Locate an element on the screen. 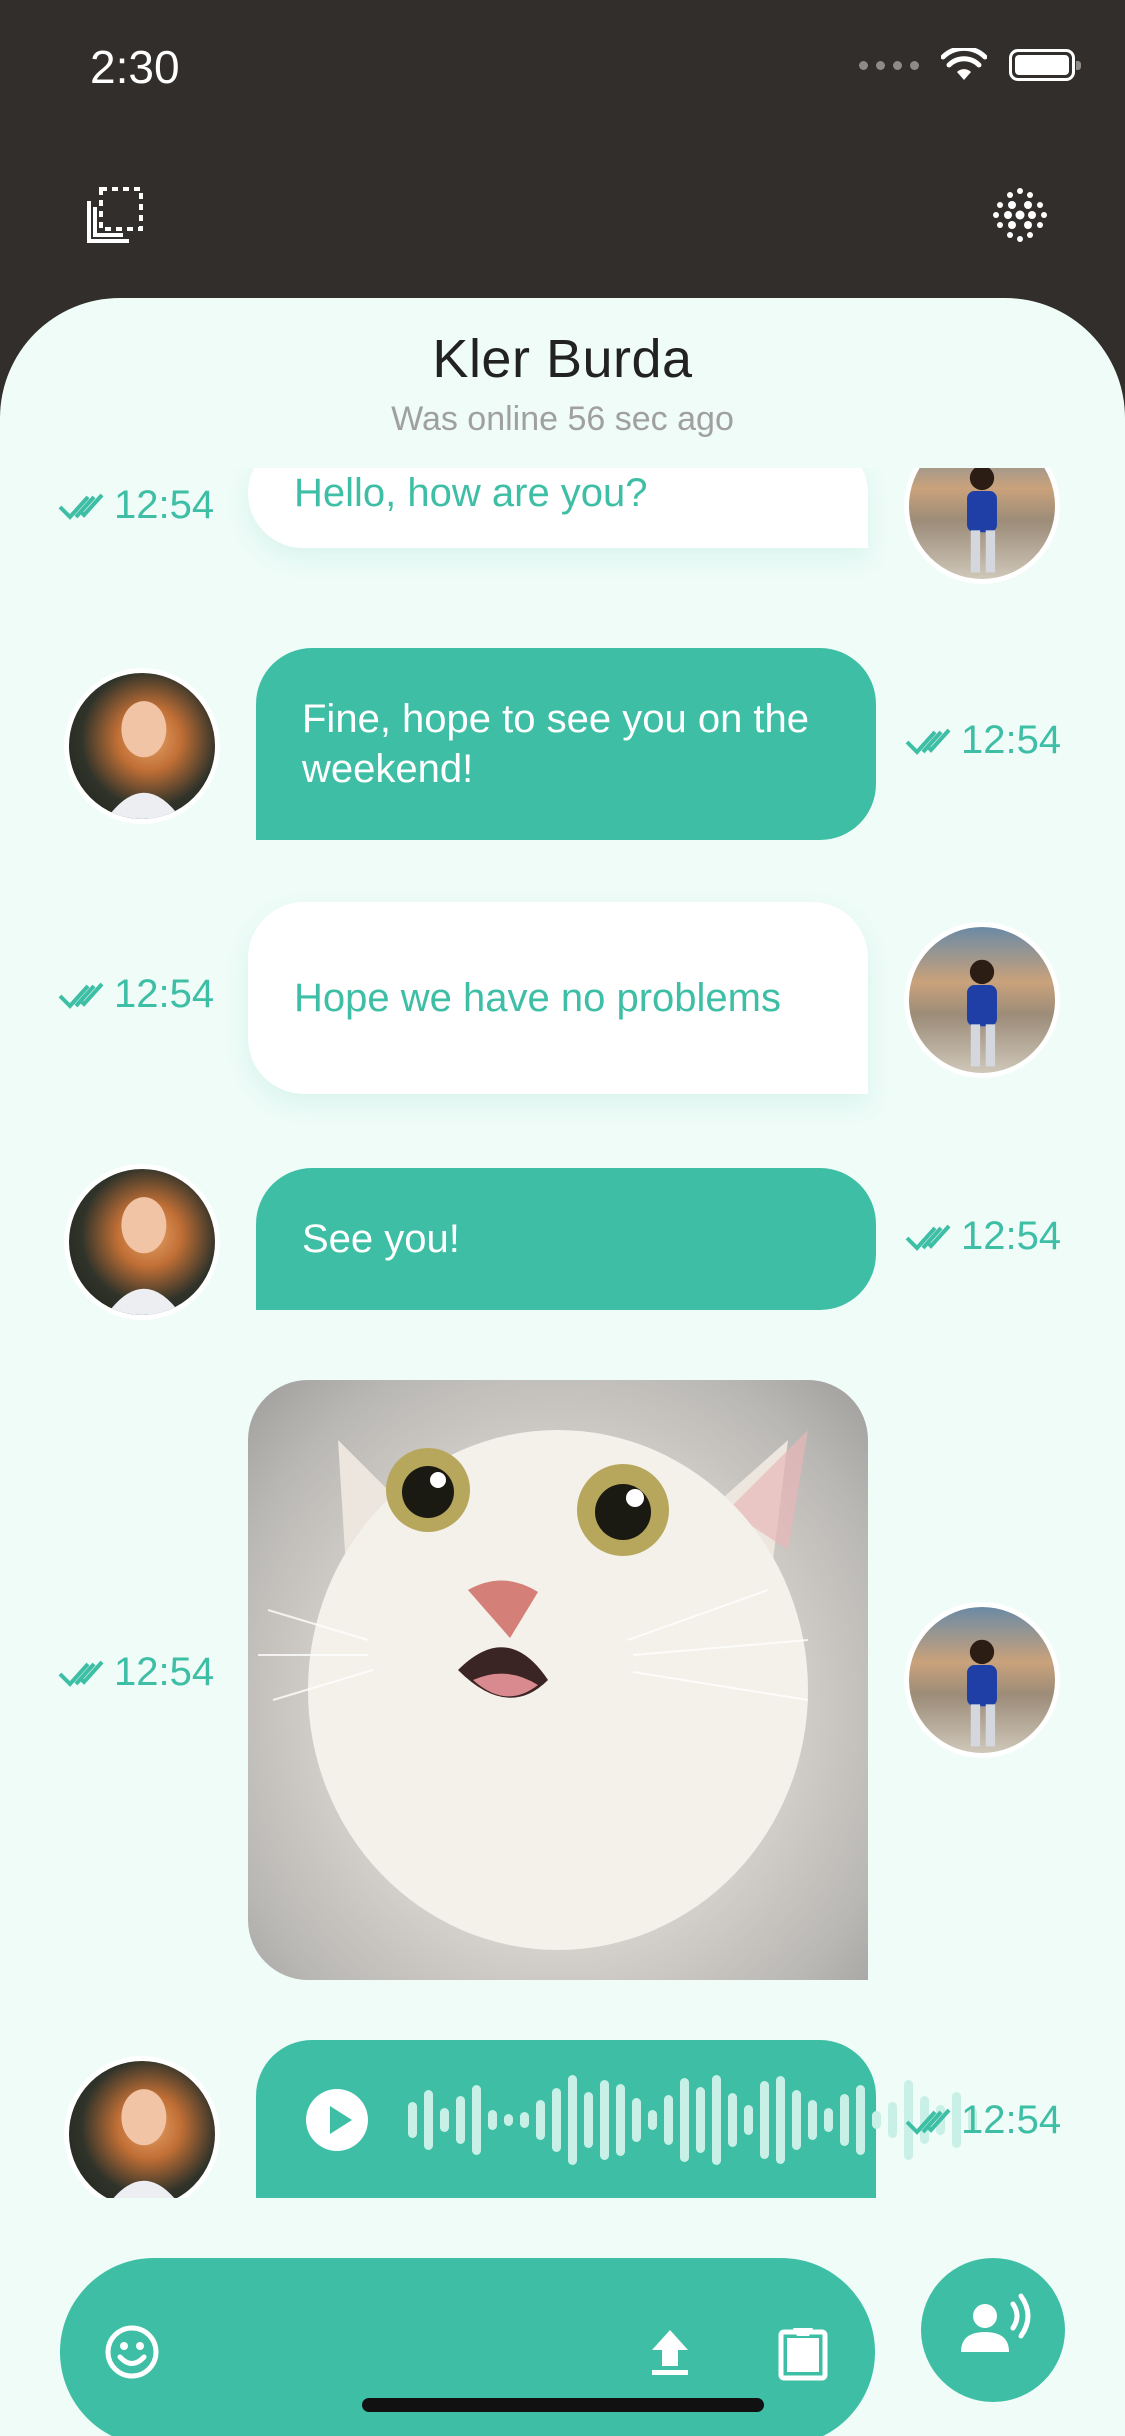 This screenshot has height=2436, width=1125. emoji-icon is located at coordinates (132, 2352).